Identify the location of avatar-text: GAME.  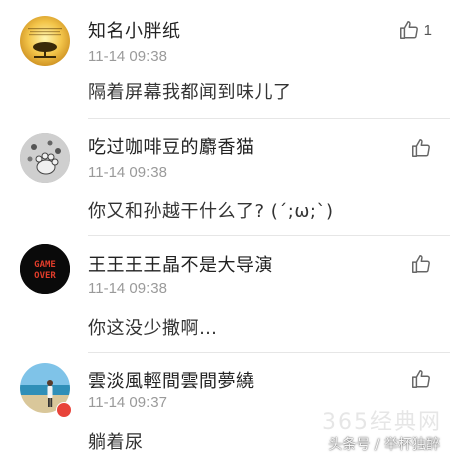
(45, 265).